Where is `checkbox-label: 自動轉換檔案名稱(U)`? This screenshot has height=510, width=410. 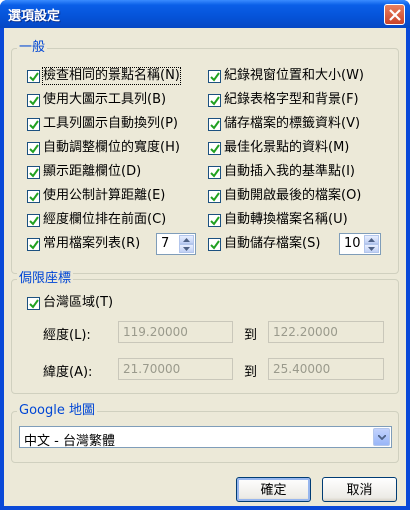
checkbox-label: 自動轉換檔案名稱(U) is located at coordinates (286, 219).